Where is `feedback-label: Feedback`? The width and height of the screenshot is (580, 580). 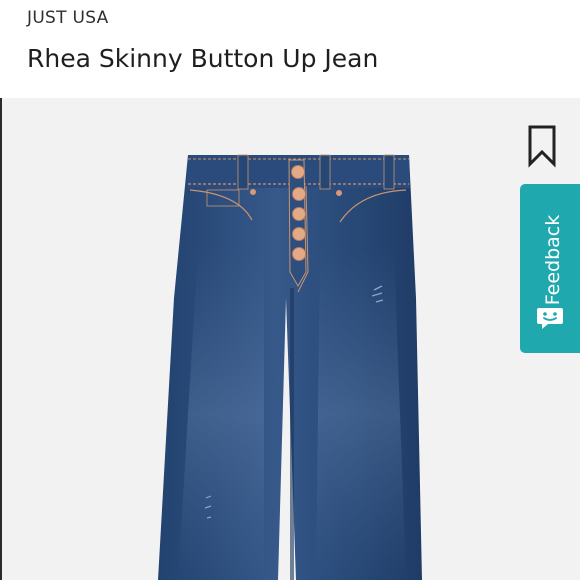 feedback-label: Feedback is located at coordinates (553, 260).